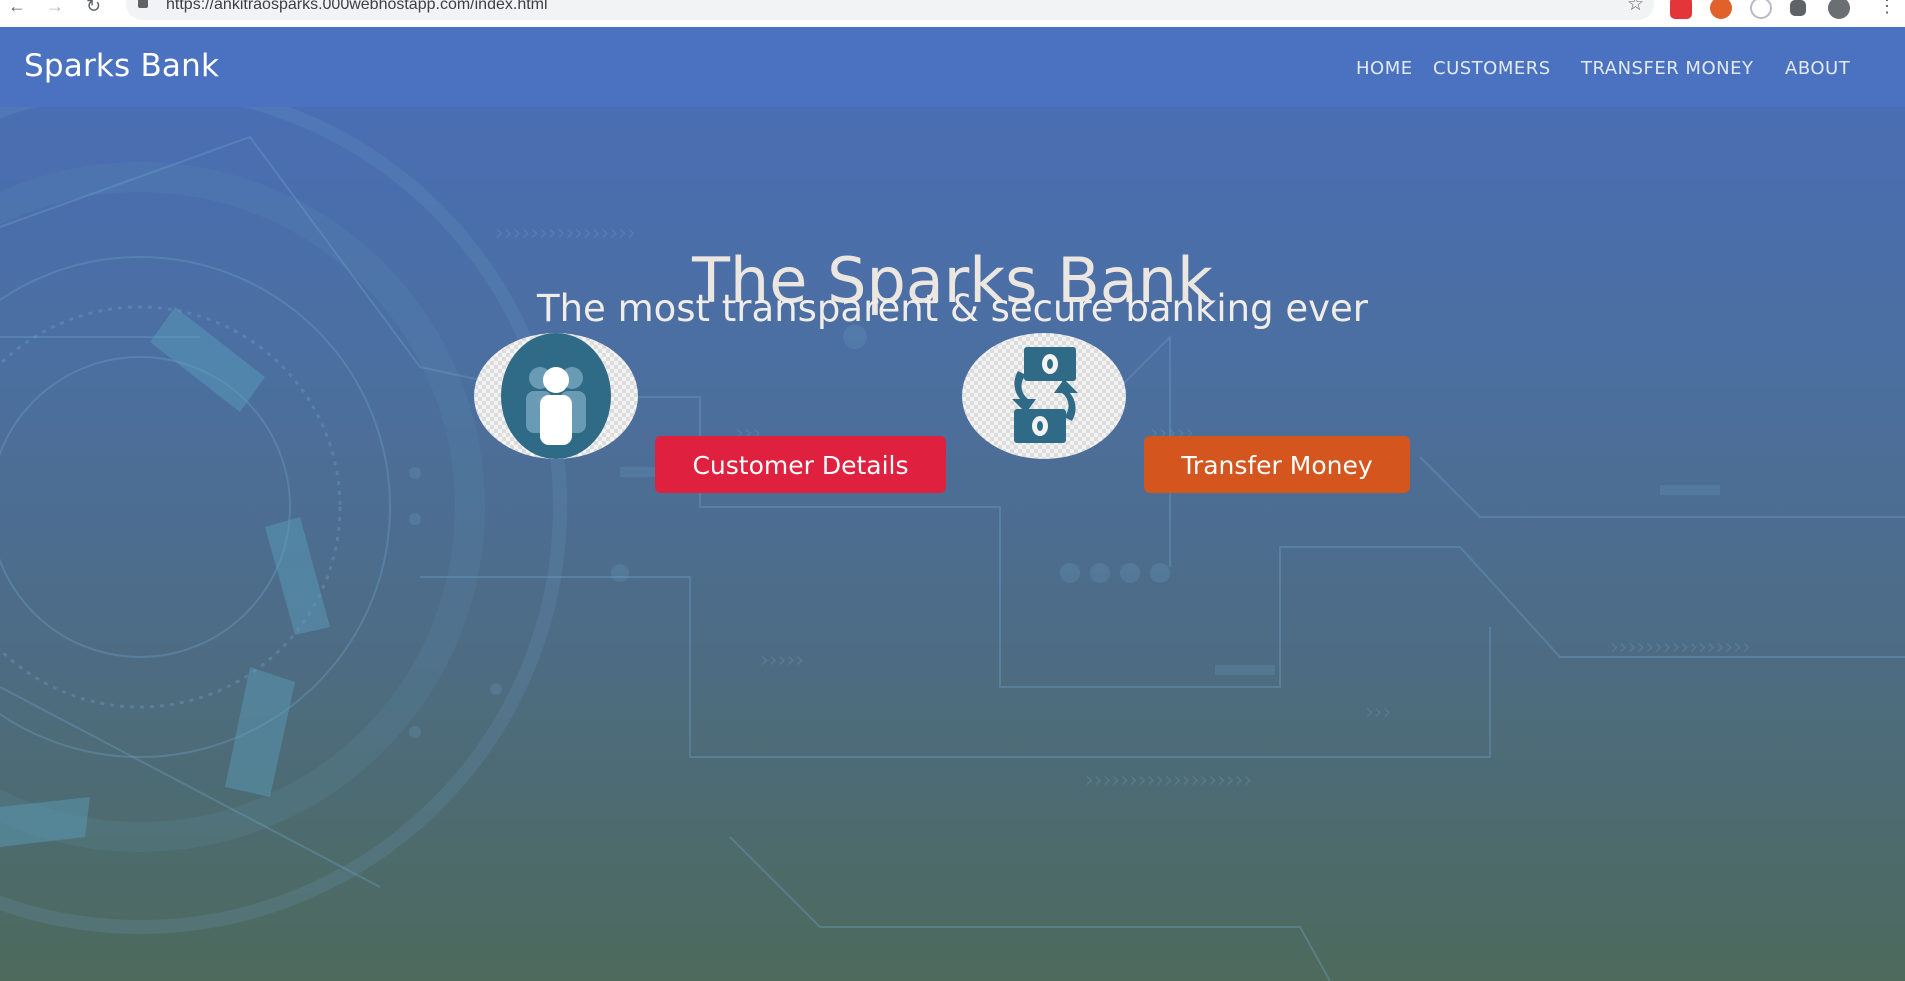  Describe the element at coordinates (1044, 396) in the screenshot. I see `money-transfer-icon` at that location.